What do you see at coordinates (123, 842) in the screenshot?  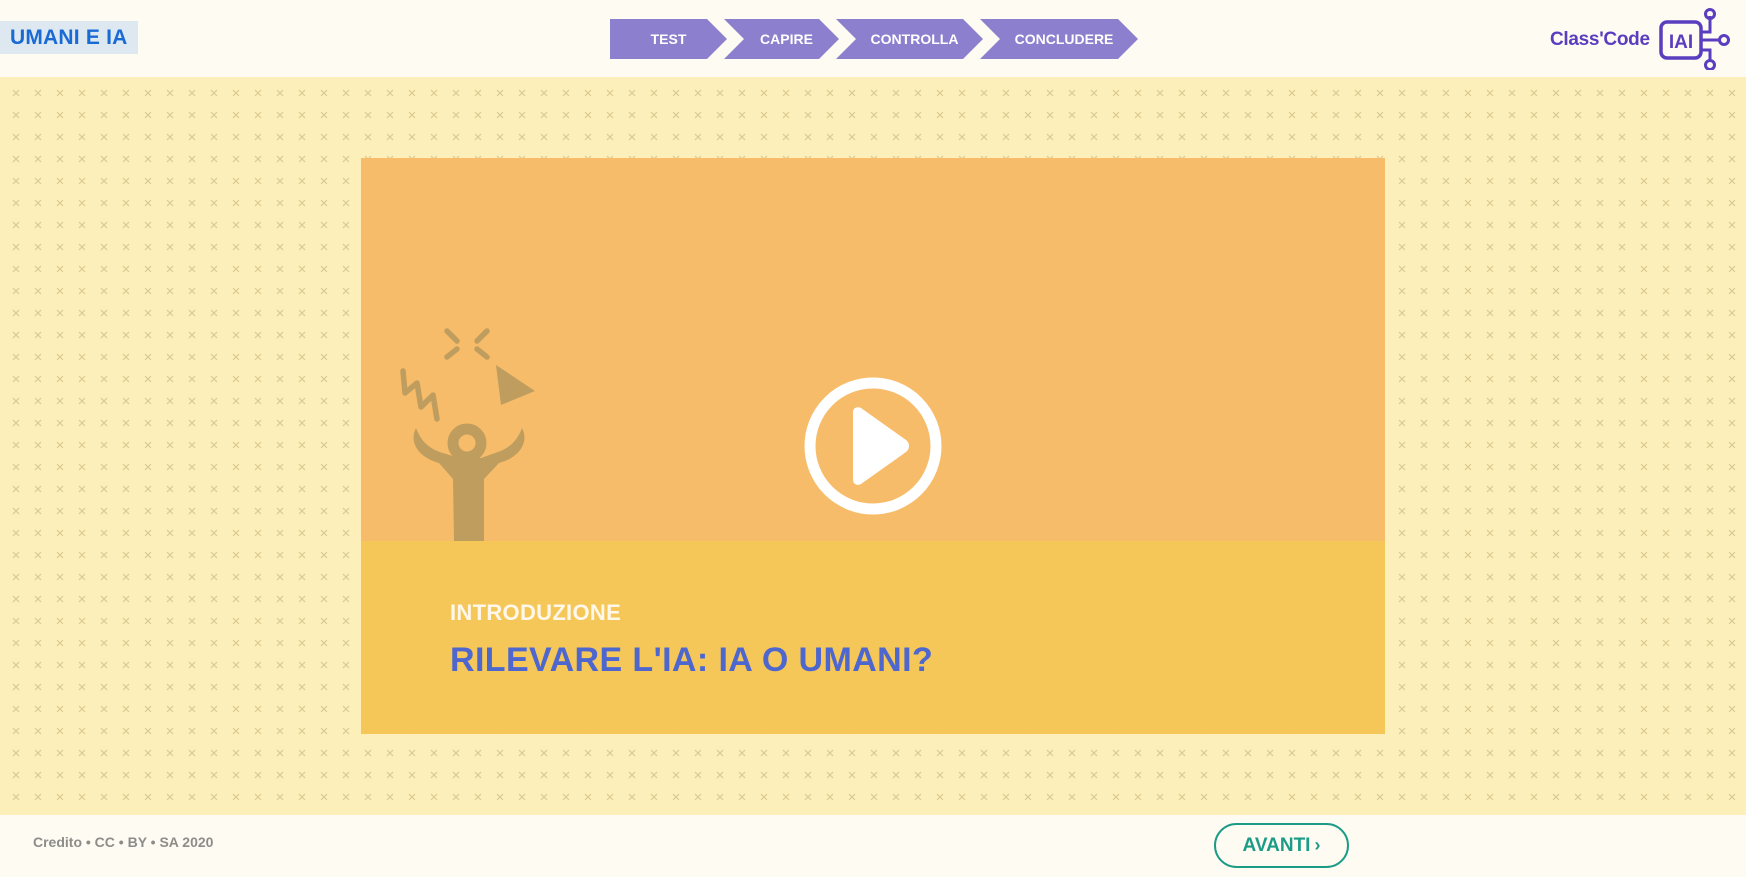 I see `credit-text: Credito • CC • BY • SA 2020` at bounding box center [123, 842].